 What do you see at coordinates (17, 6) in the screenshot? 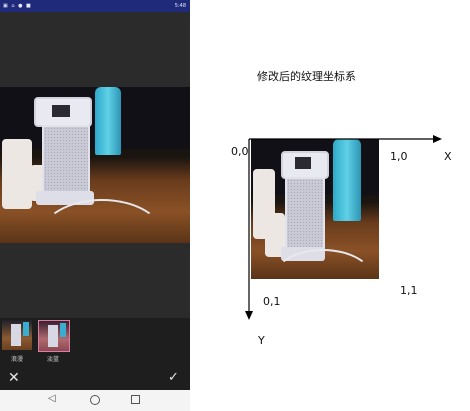
I see `status-icons: ▣ ⌂ ● ■` at bounding box center [17, 6].